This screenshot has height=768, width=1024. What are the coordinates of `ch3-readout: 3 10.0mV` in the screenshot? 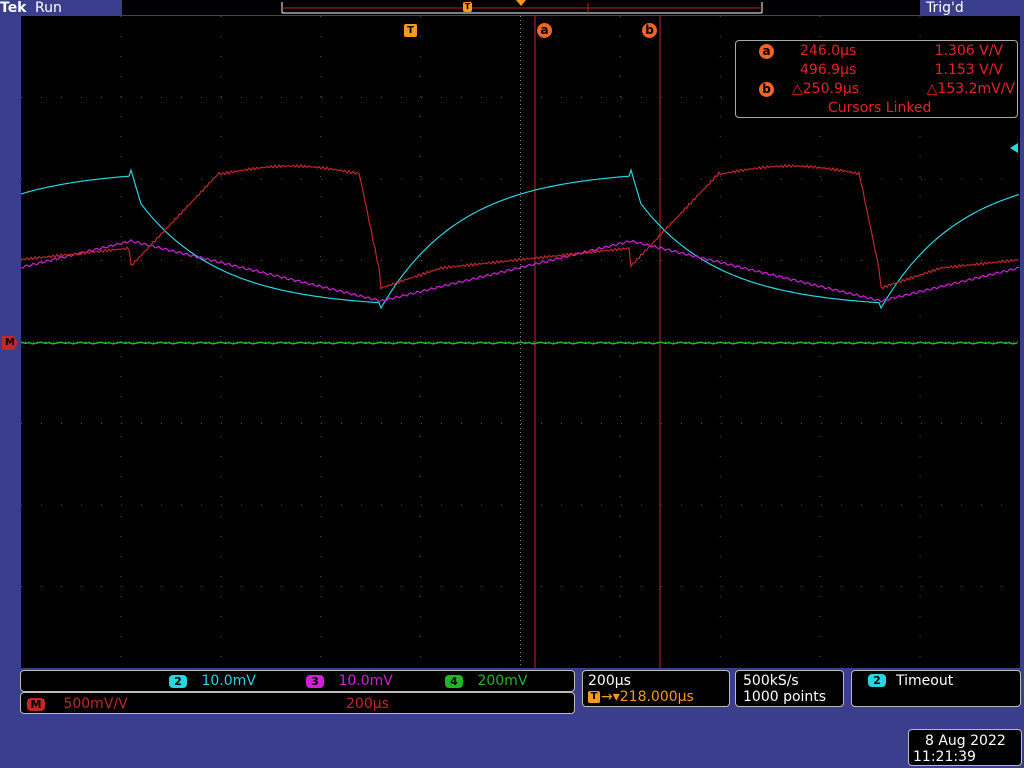 It's located at (349, 681).